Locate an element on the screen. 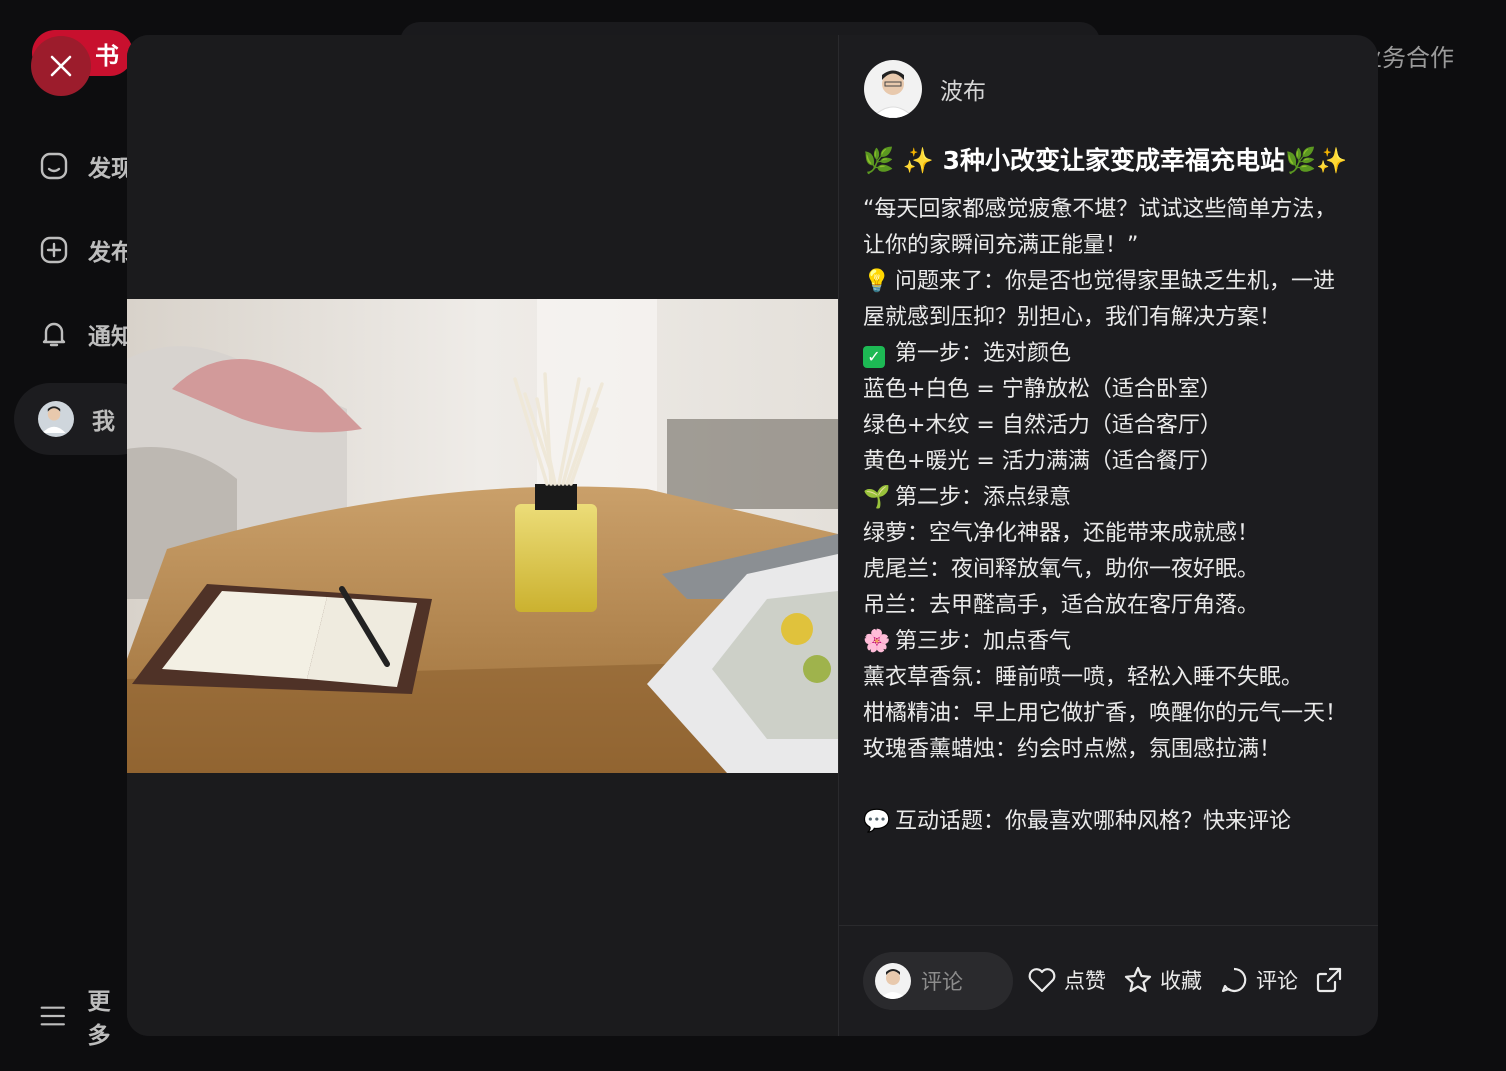  note-line: “每天回家都感觉疲惫不堪？试试这些简单方法，让你的家瞬间充满正能量！” is located at coordinates (1109, 228).